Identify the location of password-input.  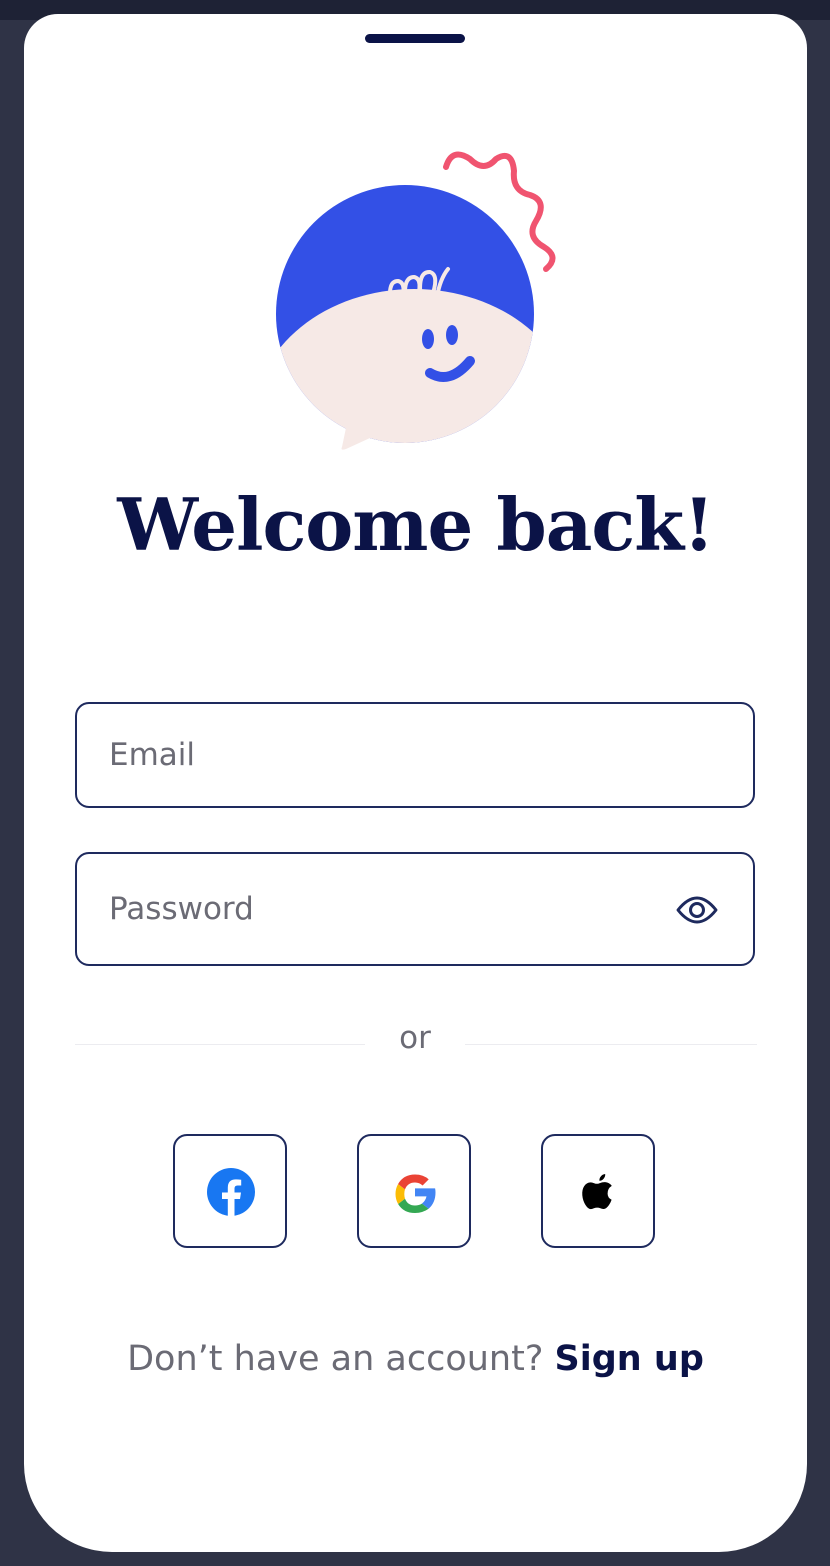
(389, 909).